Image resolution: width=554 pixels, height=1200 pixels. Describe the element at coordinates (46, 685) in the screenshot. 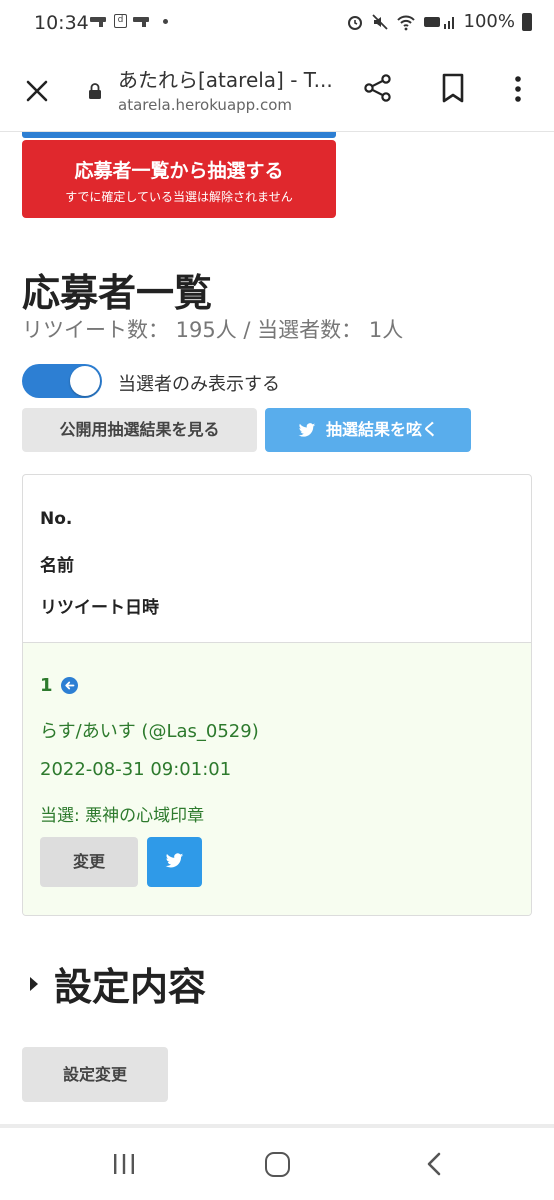

I see `row-number-value: 1` at that location.